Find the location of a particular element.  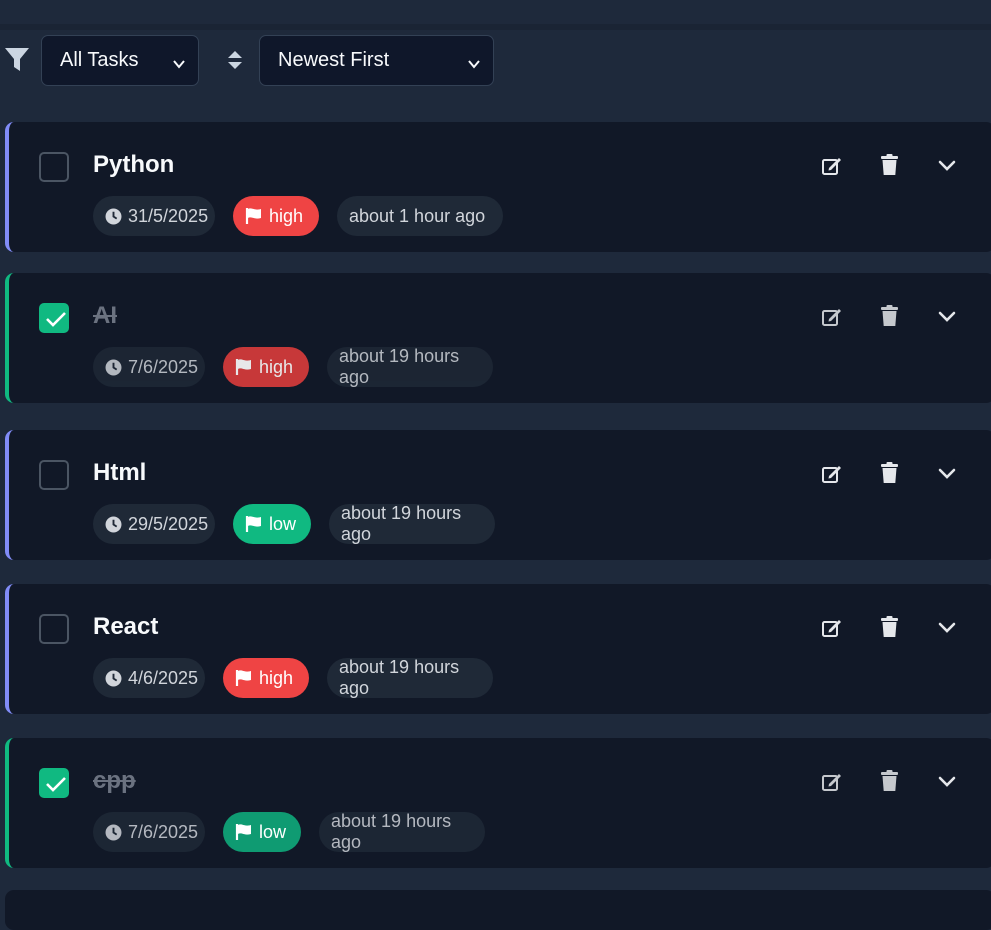

task-title: cpp is located at coordinates (114, 780).